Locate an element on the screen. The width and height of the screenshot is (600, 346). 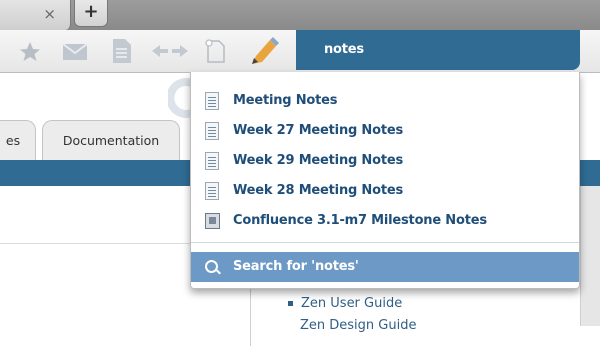
content-panel is located at coordinates (420, 316).